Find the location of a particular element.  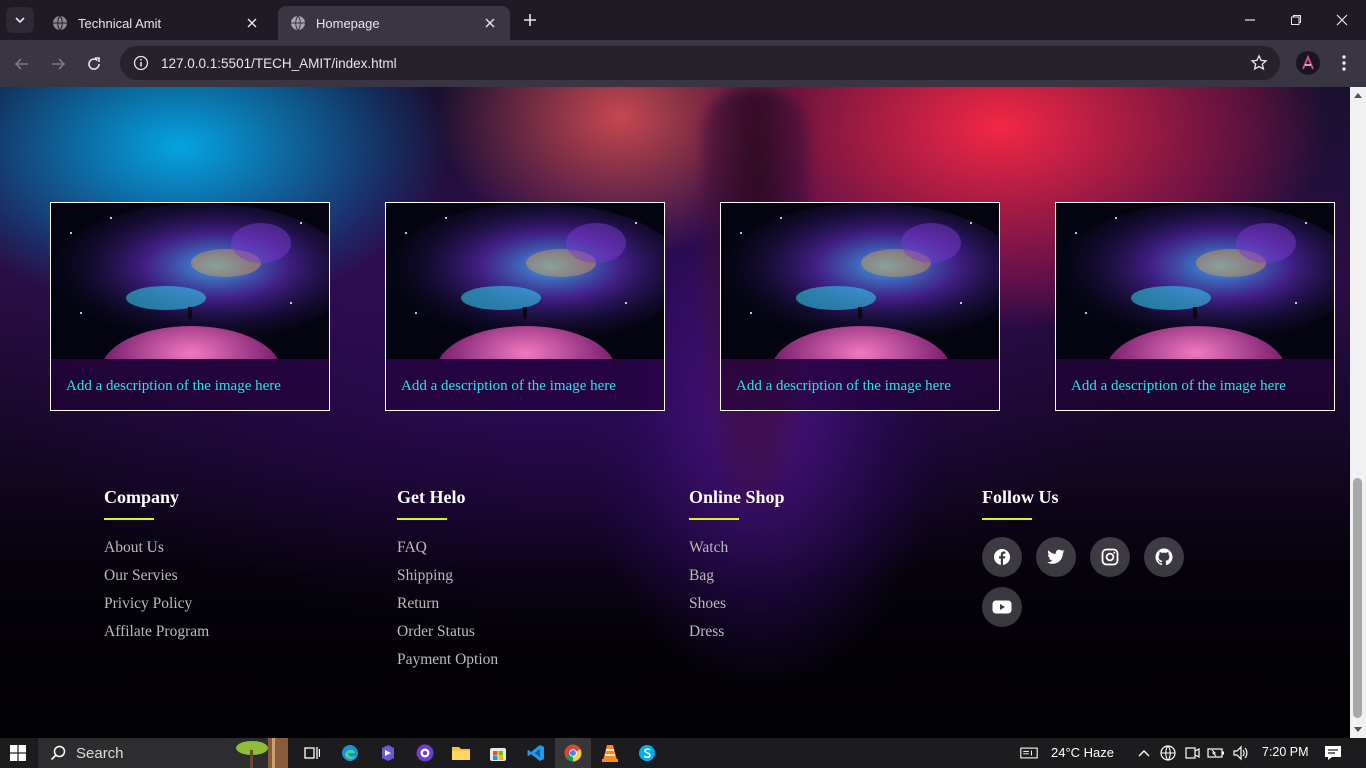

footer-link: Return is located at coordinates (447, 608).